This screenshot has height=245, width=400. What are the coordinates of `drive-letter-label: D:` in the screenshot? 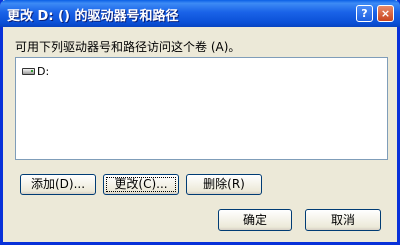 It's located at (43, 71).